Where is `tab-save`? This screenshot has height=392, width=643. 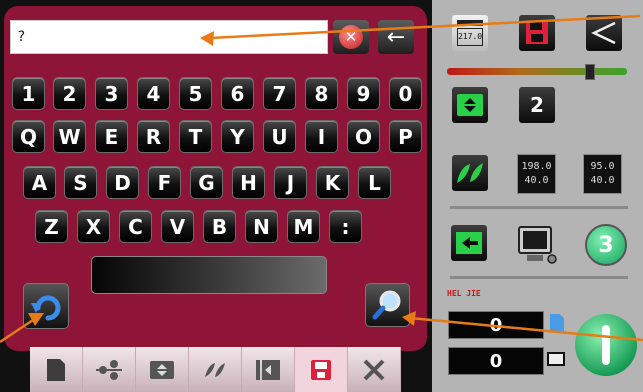 tab-save is located at coordinates (321, 369).